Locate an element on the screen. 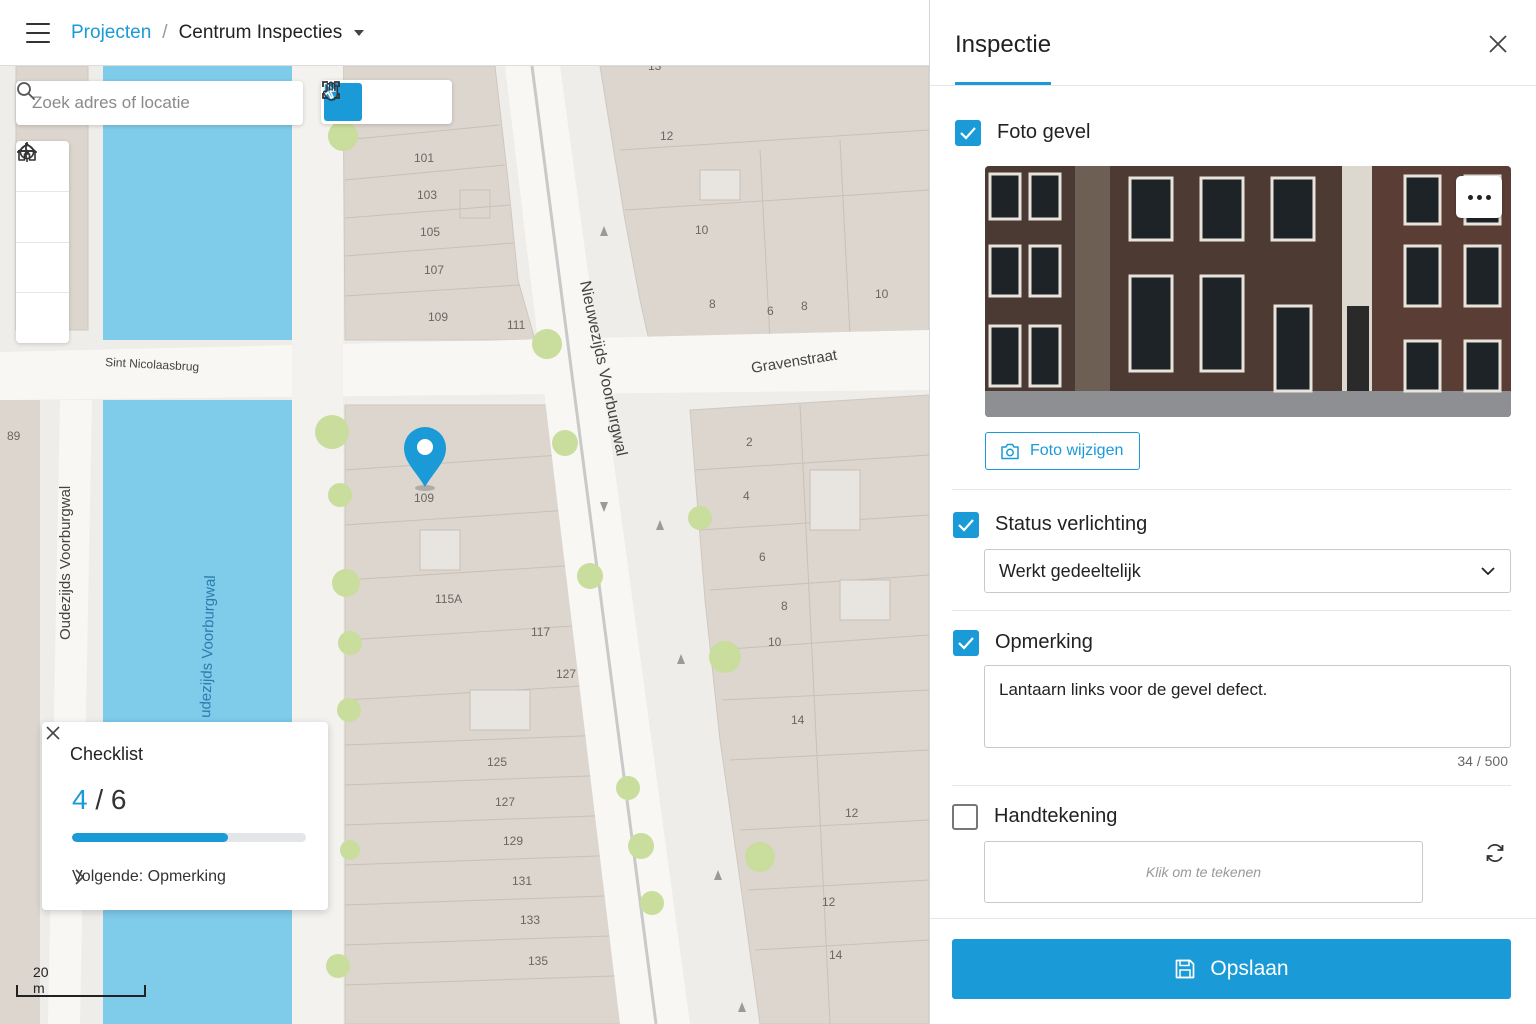 This screenshot has height=1024, width=1536. zoom-out-button is located at coordinates (42, 222).